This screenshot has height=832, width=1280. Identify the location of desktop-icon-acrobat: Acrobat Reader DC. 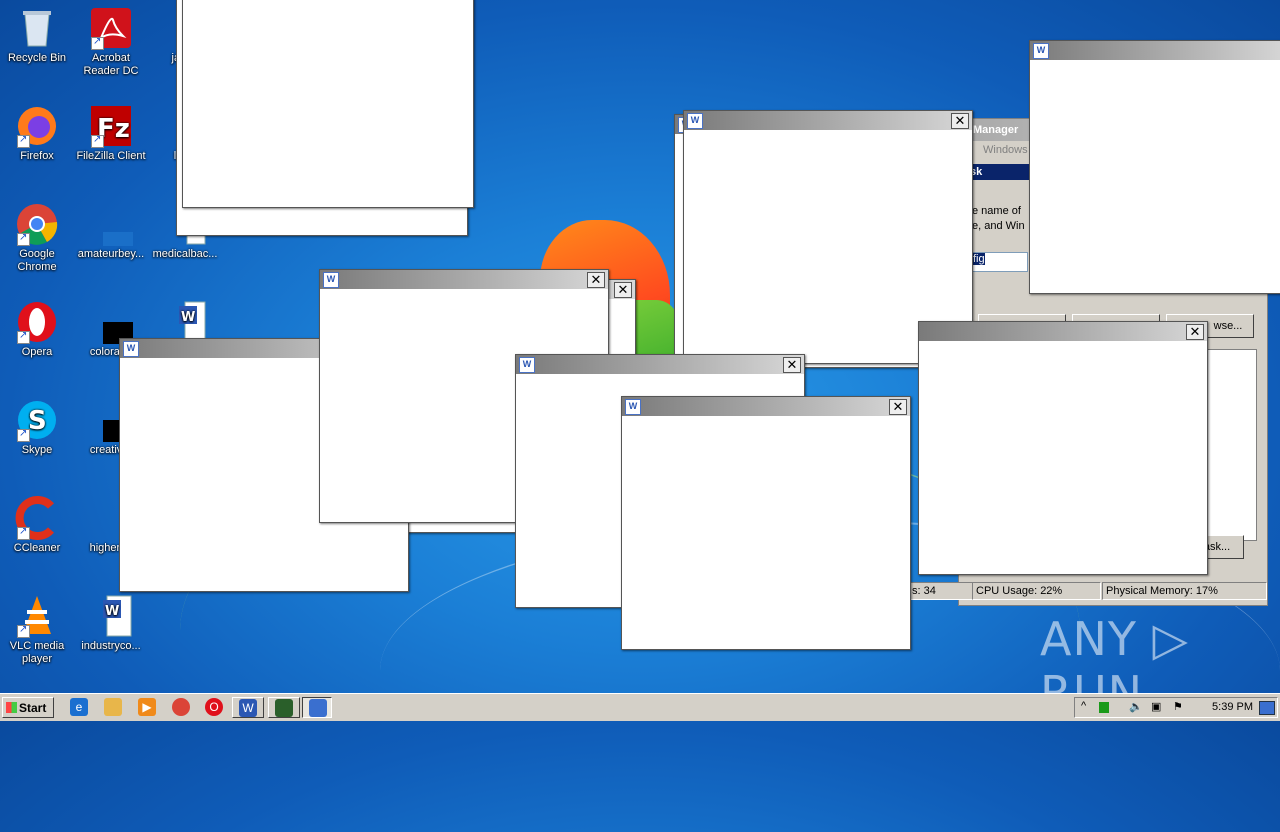
(111, 42).